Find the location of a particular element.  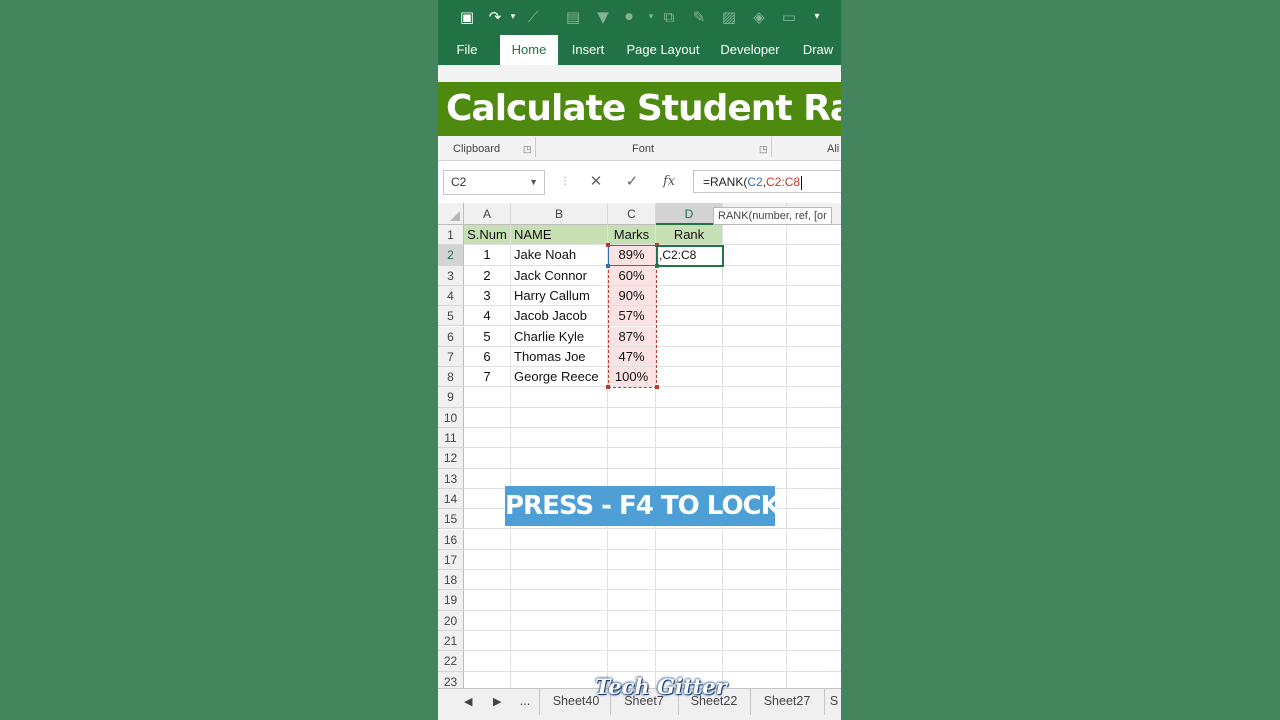

column-header-c: C is located at coordinates (632, 214).